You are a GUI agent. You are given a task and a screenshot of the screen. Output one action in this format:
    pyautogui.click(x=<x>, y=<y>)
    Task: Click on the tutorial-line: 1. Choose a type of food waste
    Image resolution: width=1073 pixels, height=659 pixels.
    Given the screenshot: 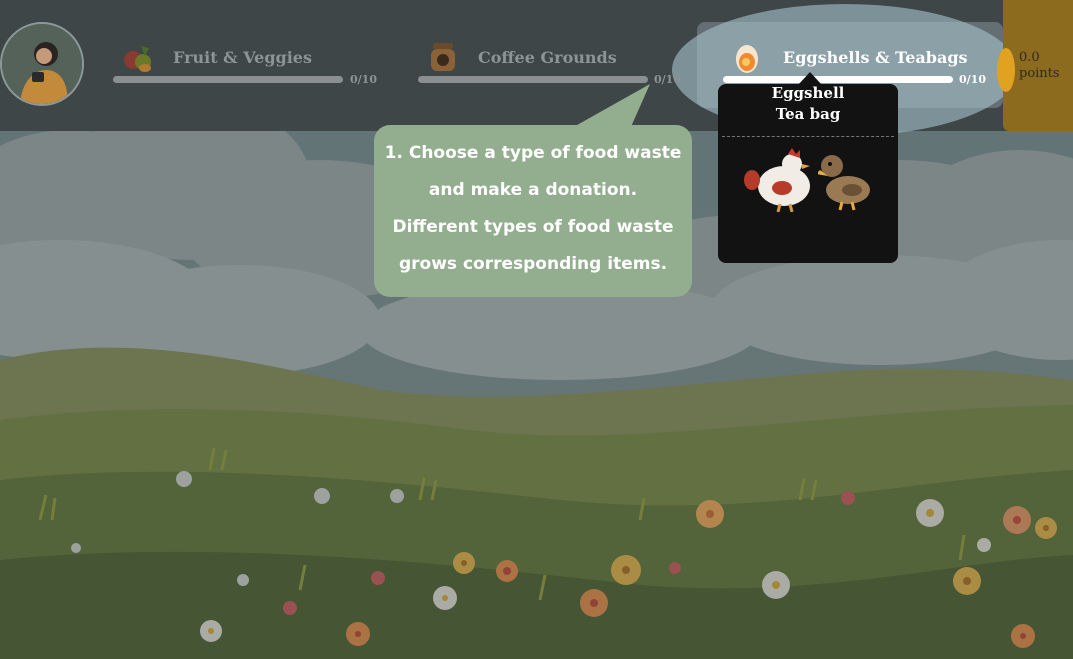 What is the action you would take?
    pyautogui.click(x=533, y=153)
    